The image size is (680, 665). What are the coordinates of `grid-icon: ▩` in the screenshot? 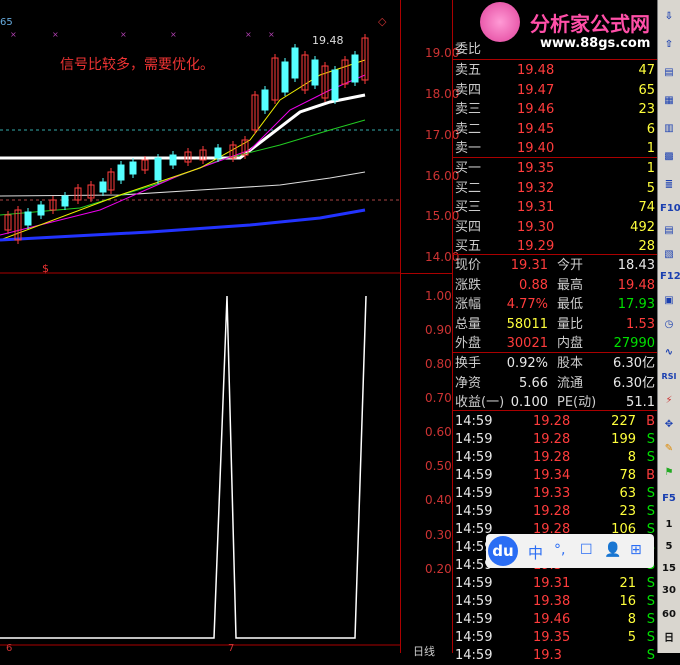 It's located at (669, 157).